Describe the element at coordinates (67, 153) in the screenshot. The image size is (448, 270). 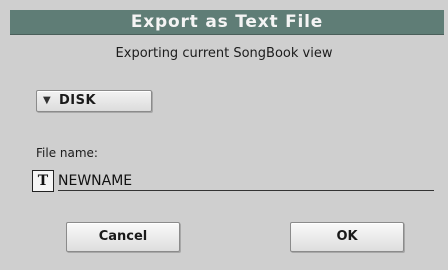
I see `file-name-label: File name:` at that location.